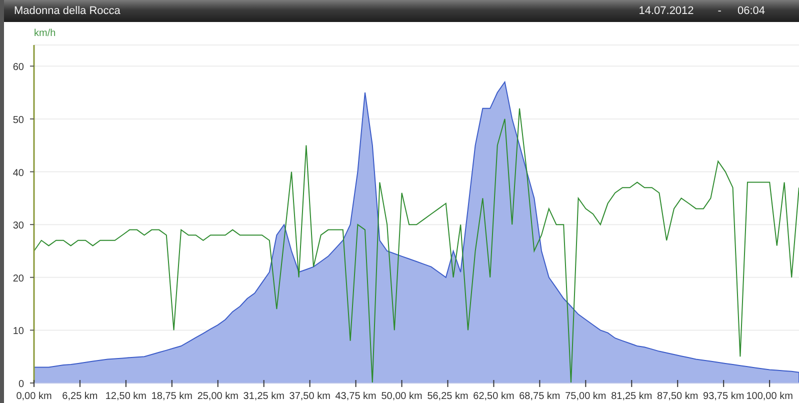 Image resolution: width=799 pixels, height=403 pixels. I want to click on axis-tick-label: 43,75 km, so click(355, 396).